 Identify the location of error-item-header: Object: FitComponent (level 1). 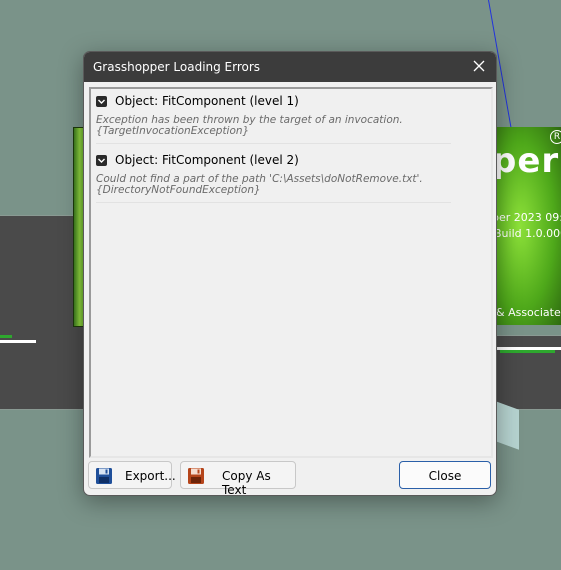
(197, 101).